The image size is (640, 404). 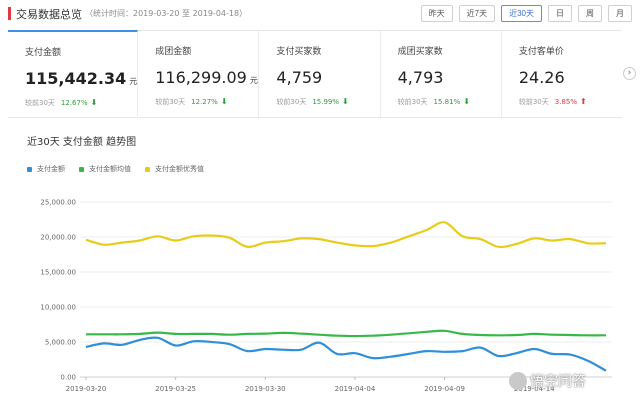 What do you see at coordinates (58, 203) in the screenshot?
I see `y-tick-label: 25,000.00` at bounding box center [58, 203].